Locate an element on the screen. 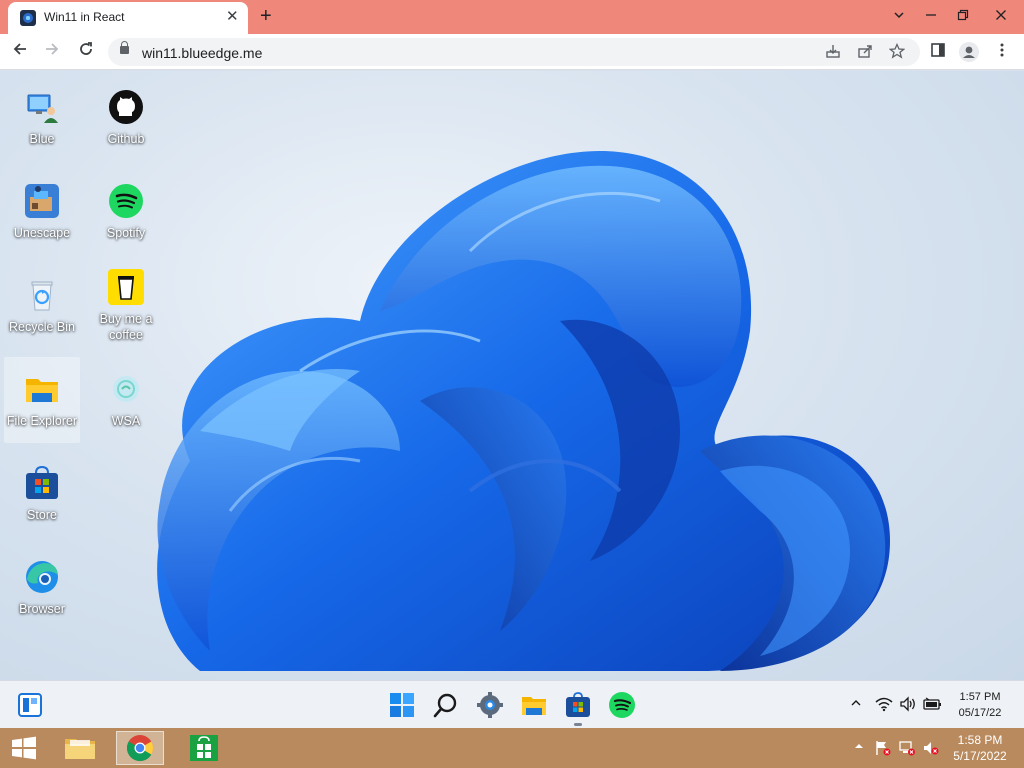 Image resolution: width=1024 pixels, height=768 pixels. side-panel-icon is located at coordinates (938, 52).